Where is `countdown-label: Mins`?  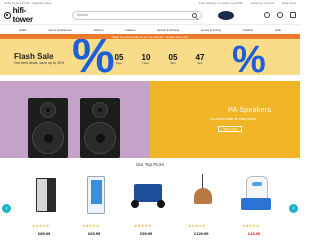
countdown-label: Mins is located at coordinates (173, 63).